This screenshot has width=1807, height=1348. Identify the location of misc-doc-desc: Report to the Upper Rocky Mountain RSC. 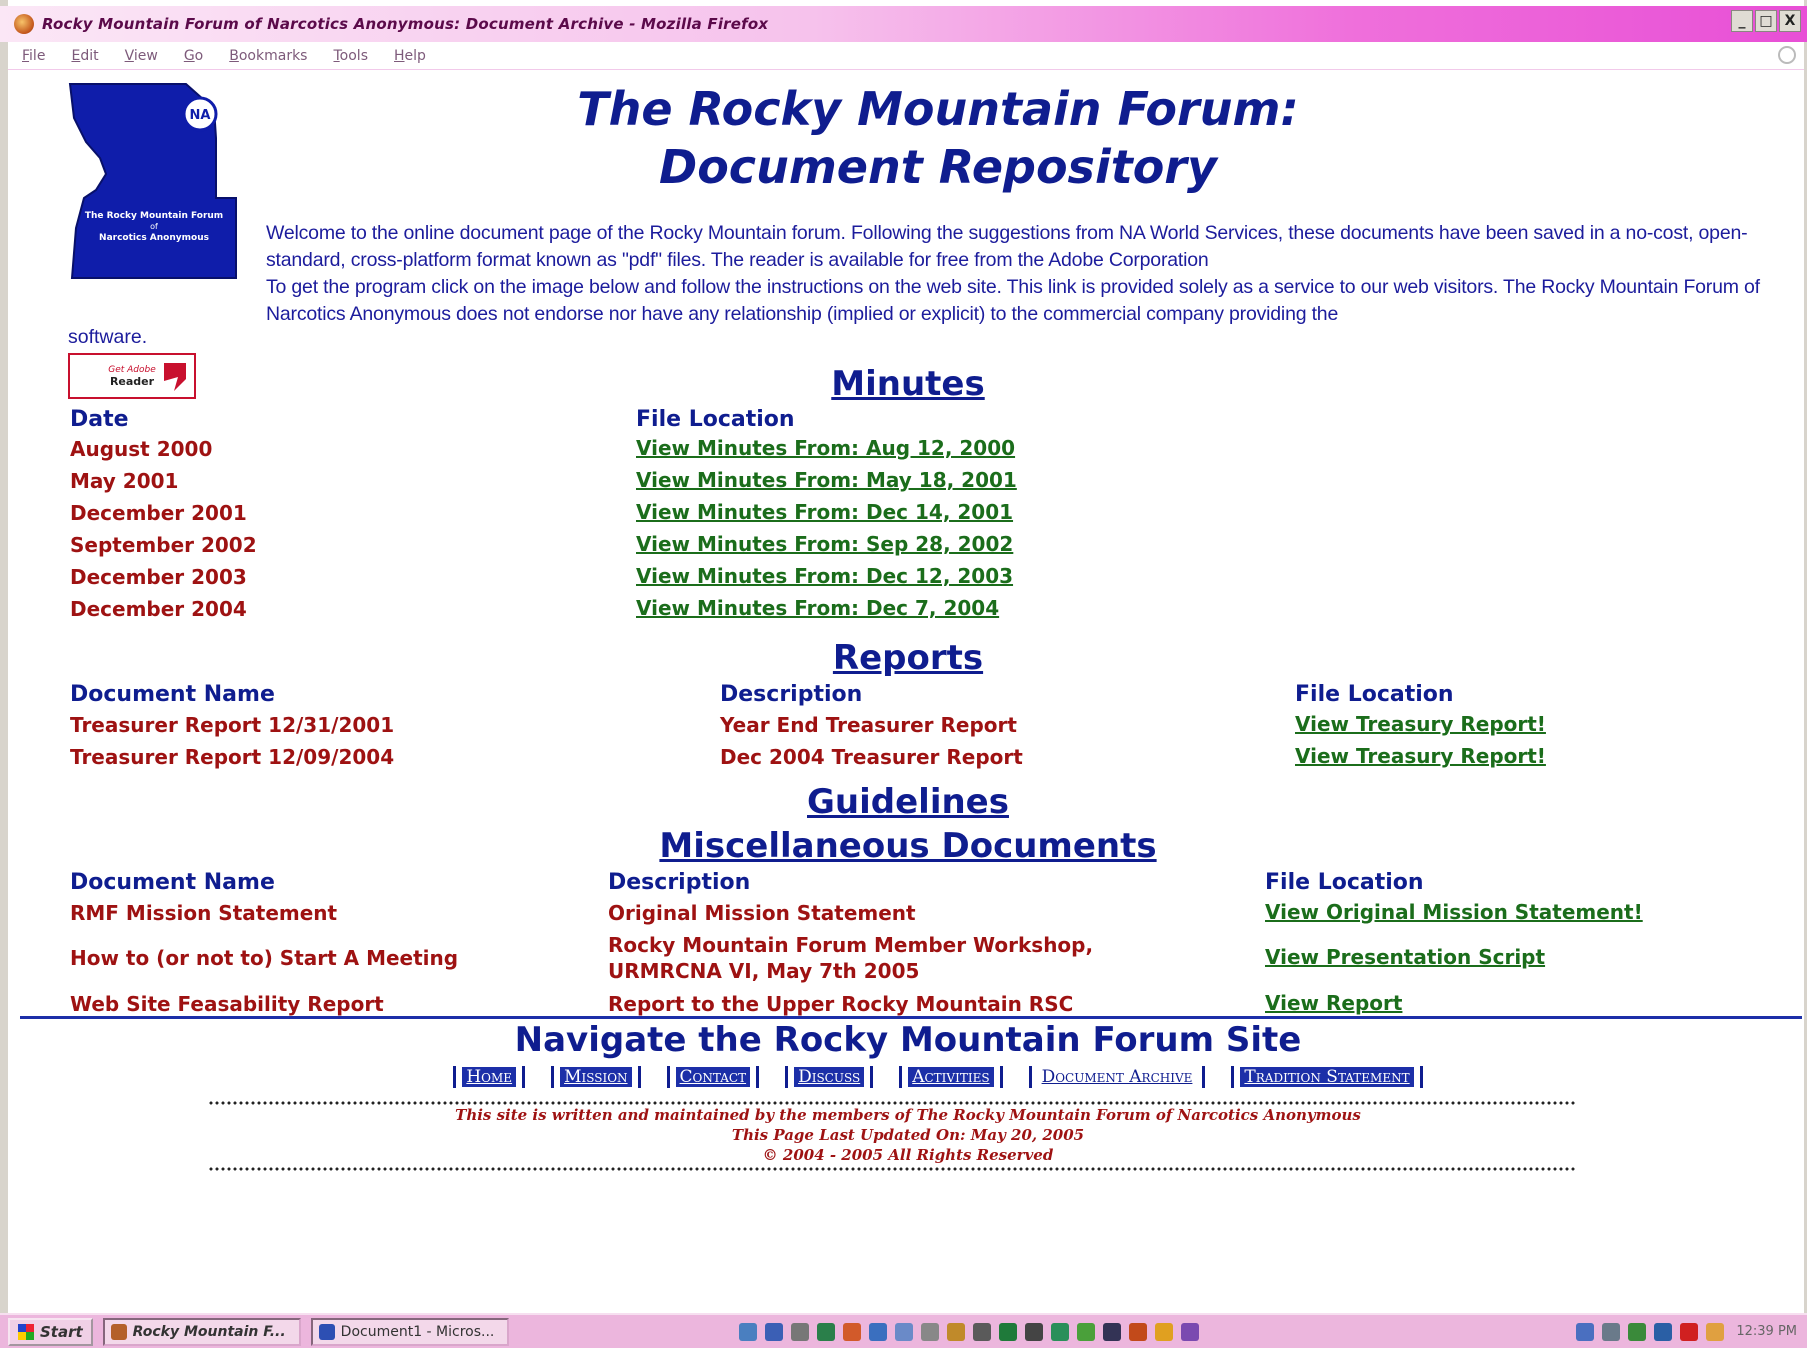
(841, 1004).